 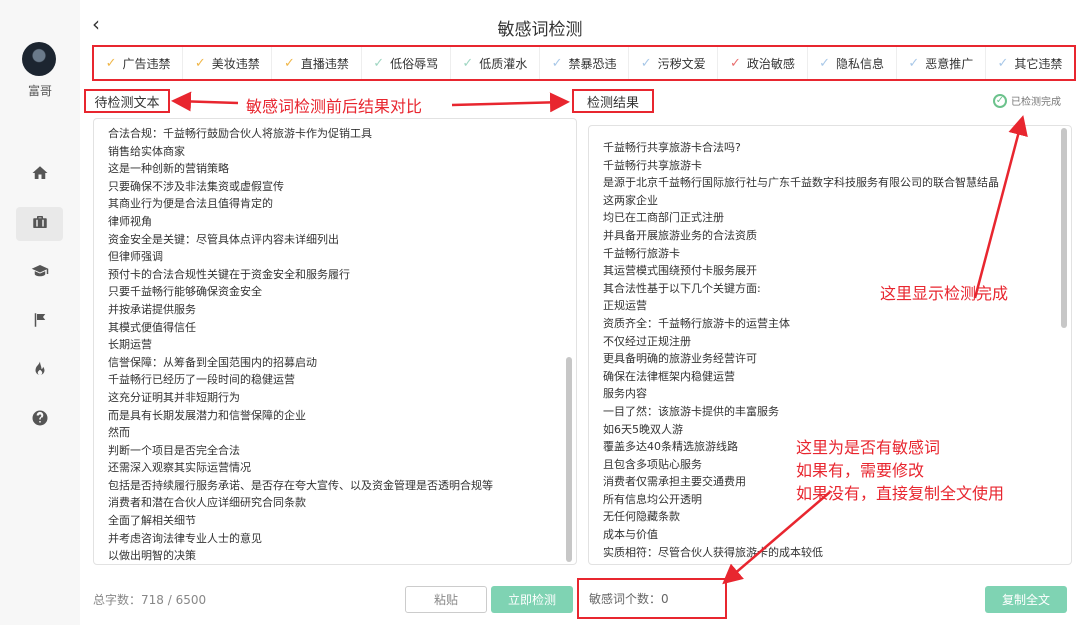 I want to click on text-line: 是源于北京千益畅行国际旅行社与广东千益数字科技服务有限公司的联合智慧结晶, so click(x=801, y=183).